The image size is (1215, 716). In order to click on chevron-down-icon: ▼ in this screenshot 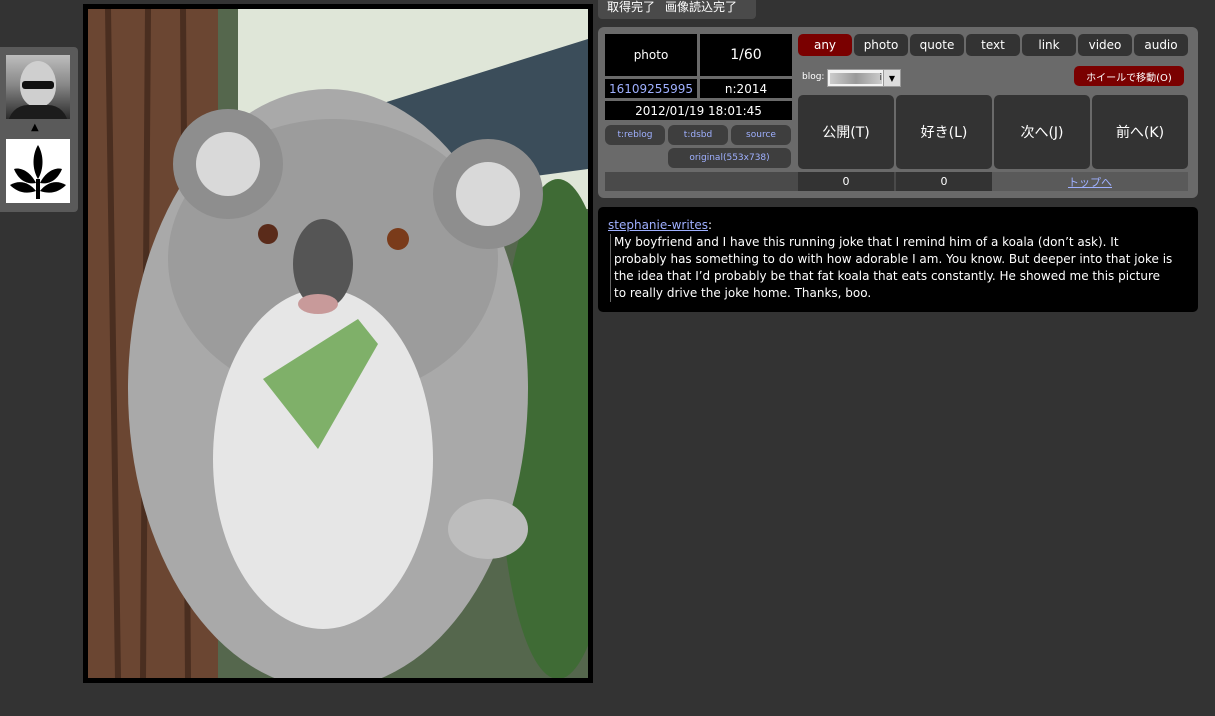, I will do `click(891, 78)`.